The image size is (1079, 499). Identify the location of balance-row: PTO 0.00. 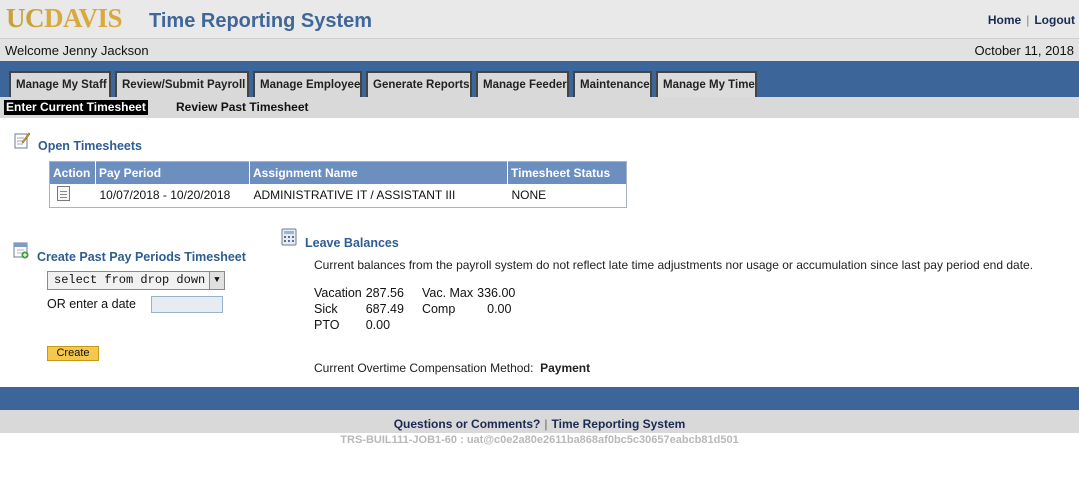
(414, 325).